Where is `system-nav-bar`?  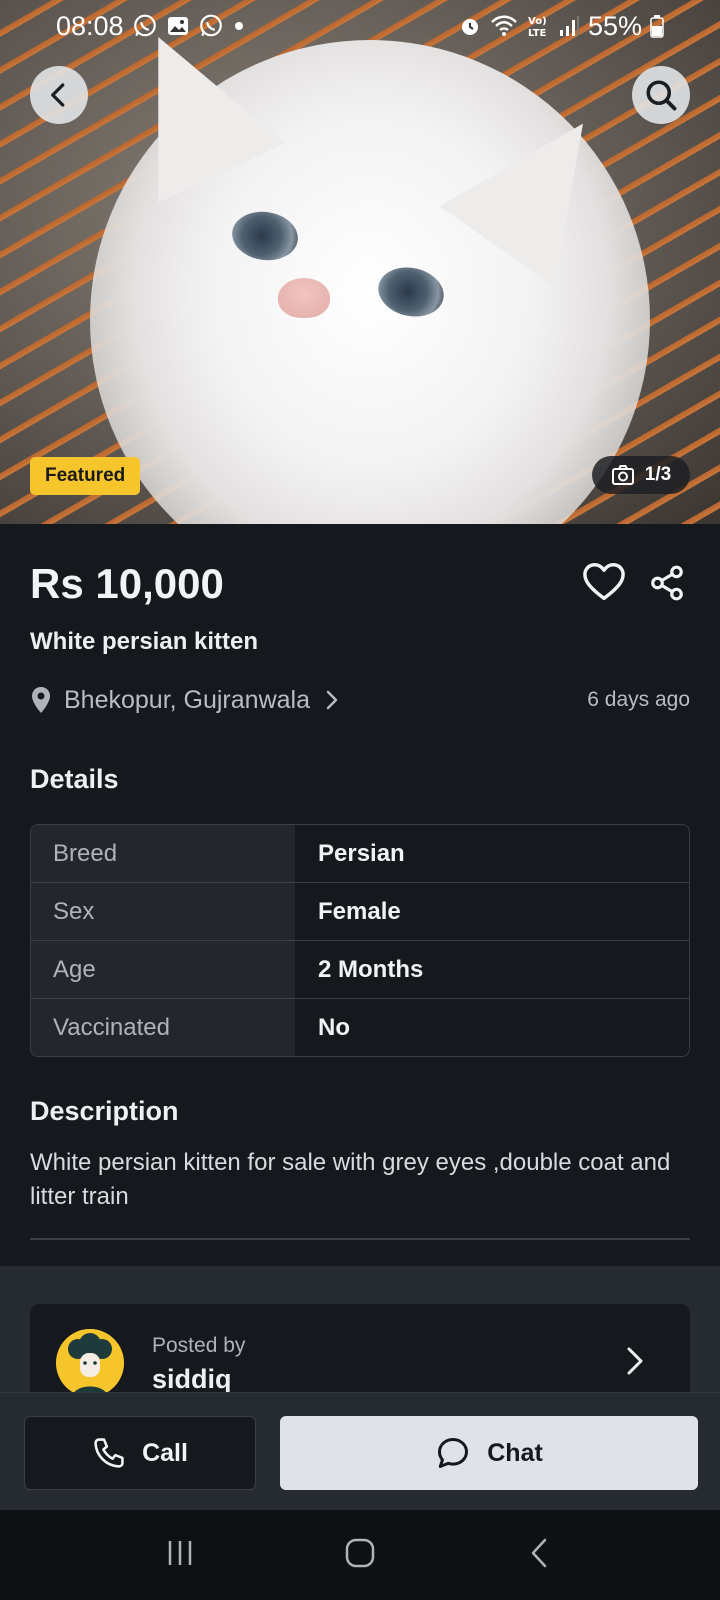
system-nav-bar is located at coordinates (360, 1555).